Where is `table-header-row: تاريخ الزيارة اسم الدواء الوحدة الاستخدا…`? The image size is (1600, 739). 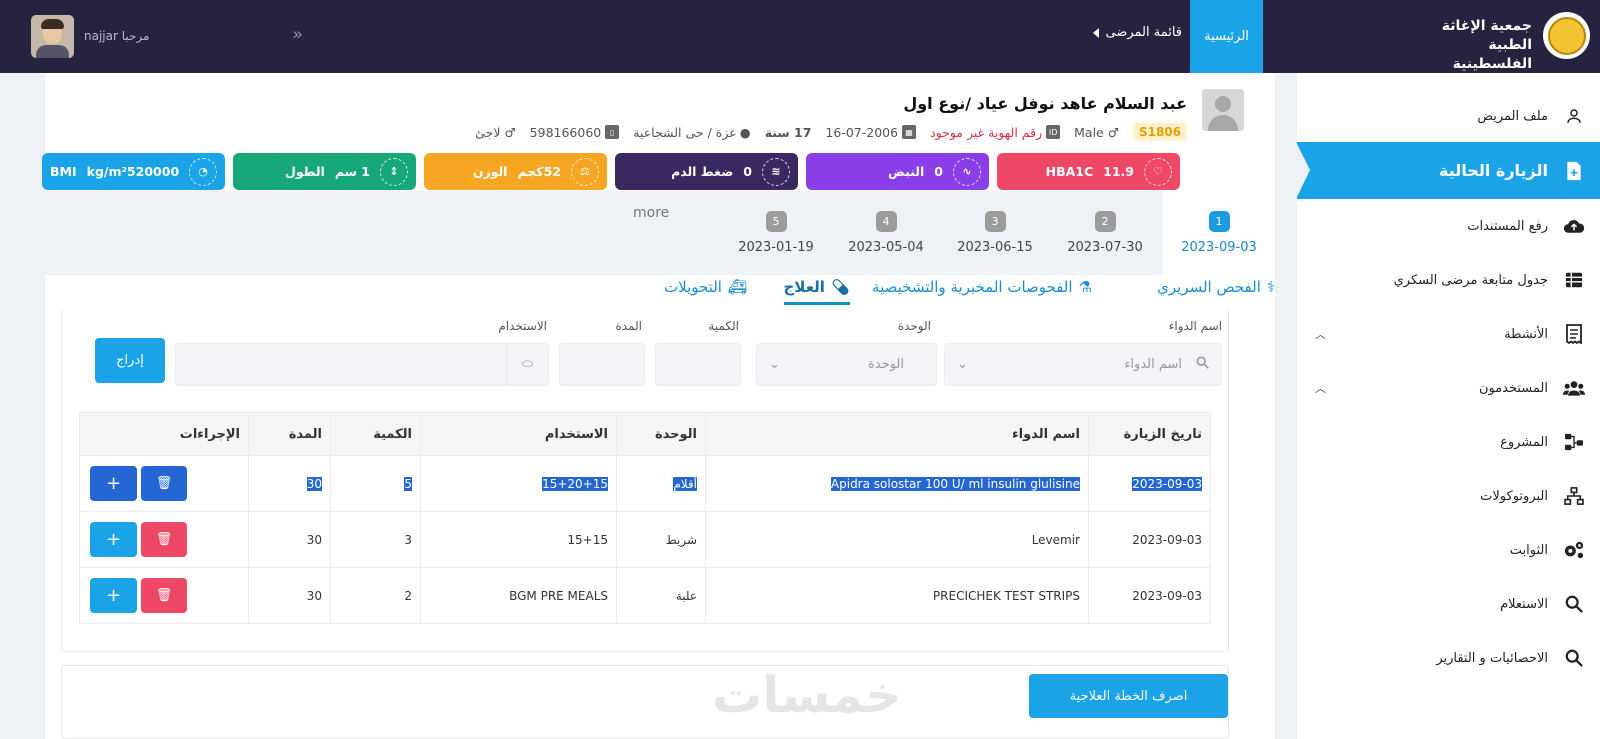 table-header-row: تاريخ الزيارة اسم الدواء الوحدة الاستخدا… is located at coordinates (645, 434).